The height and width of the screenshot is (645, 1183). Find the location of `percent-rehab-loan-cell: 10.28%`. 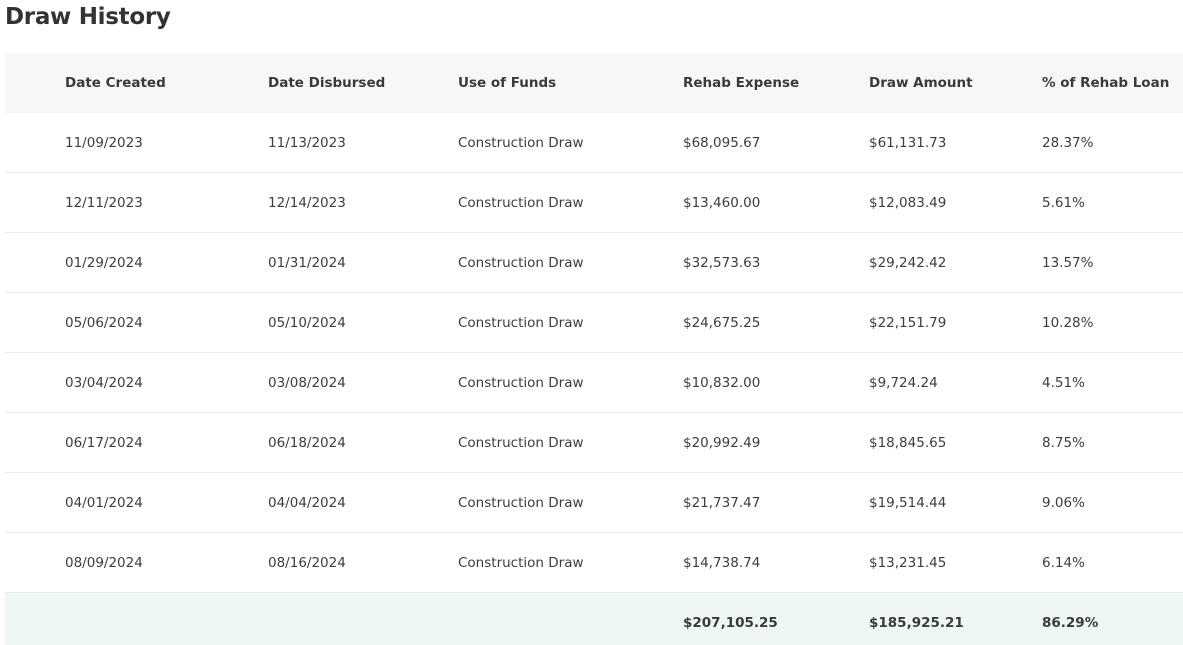

percent-rehab-loan-cell: 10.28% is located at coordinates (1068, 323).